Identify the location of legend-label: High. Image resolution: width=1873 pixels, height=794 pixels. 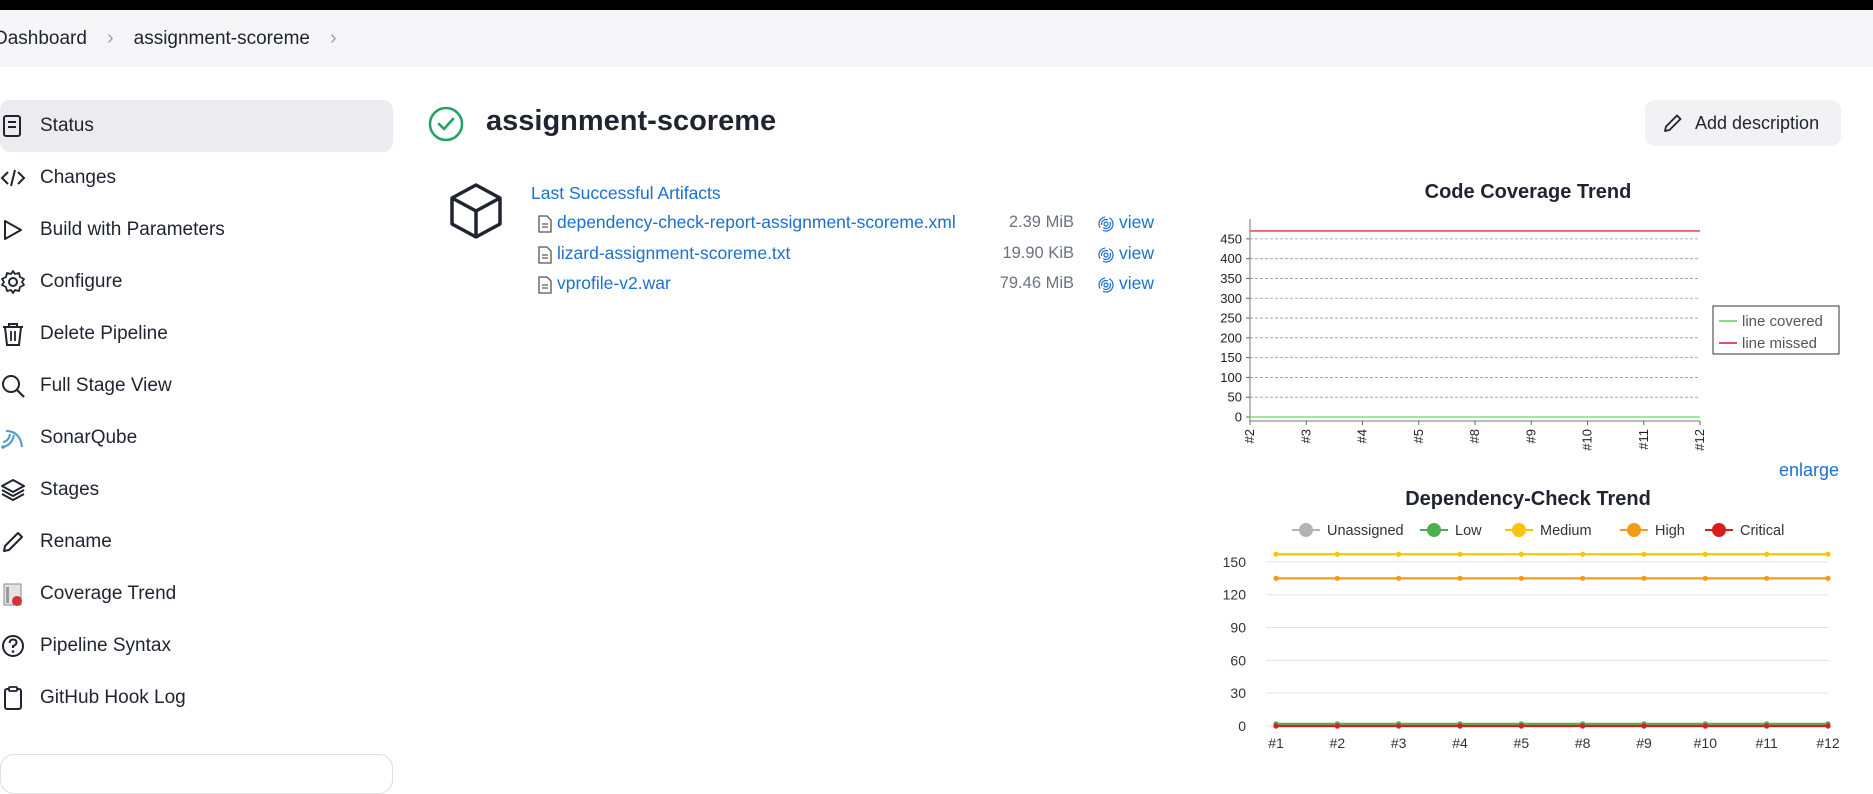
(1670, 531).